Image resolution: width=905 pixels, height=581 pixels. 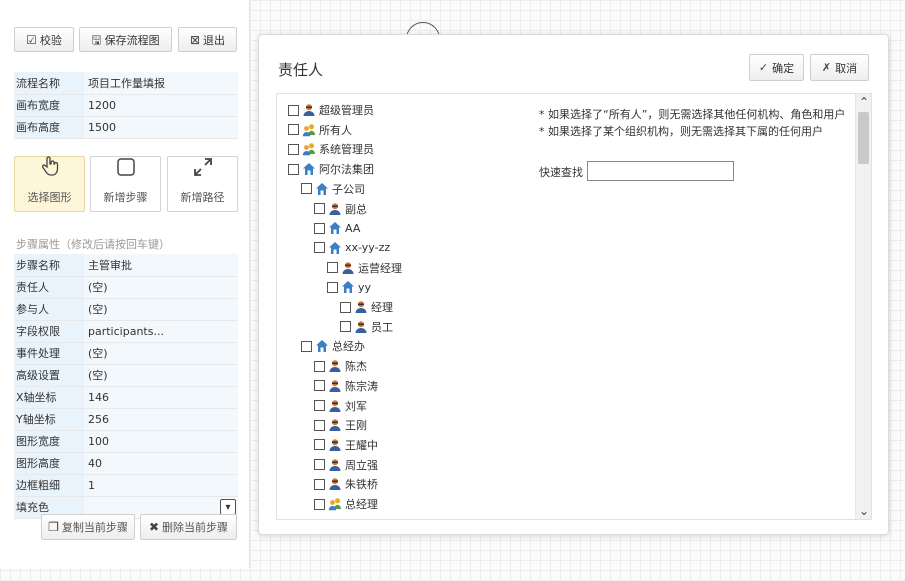 I want to click on square-outline-icon, so click(x=126, y=169).